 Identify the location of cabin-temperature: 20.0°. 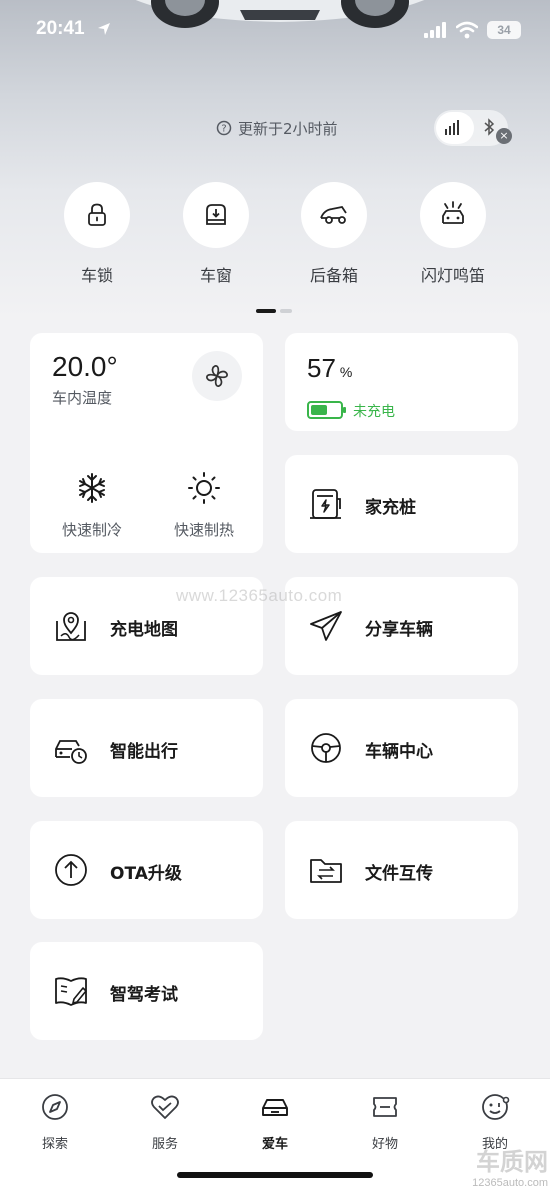
(85, 366).